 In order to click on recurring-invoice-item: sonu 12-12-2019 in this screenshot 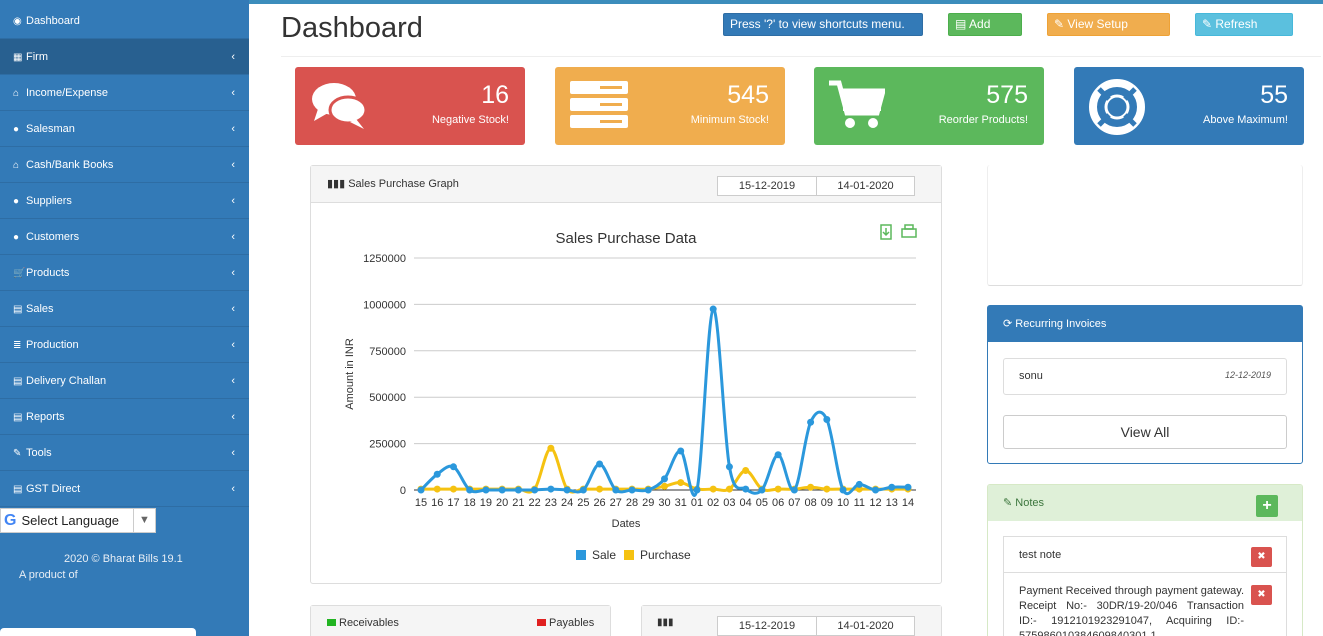, I will do `click(1145, 376)`.